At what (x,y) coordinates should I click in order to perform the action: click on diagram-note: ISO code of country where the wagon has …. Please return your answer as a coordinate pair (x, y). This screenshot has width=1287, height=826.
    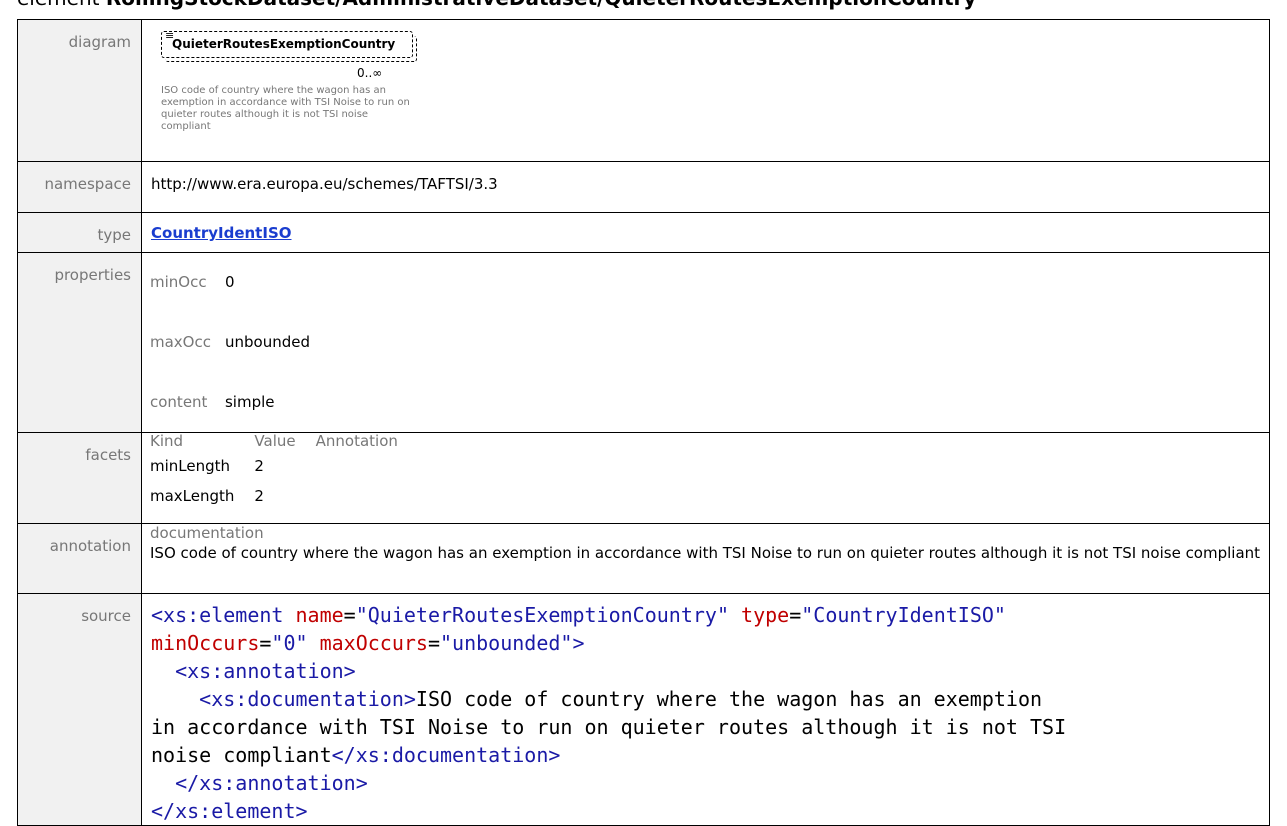
    Looking at the image, I should click on (285, 108).